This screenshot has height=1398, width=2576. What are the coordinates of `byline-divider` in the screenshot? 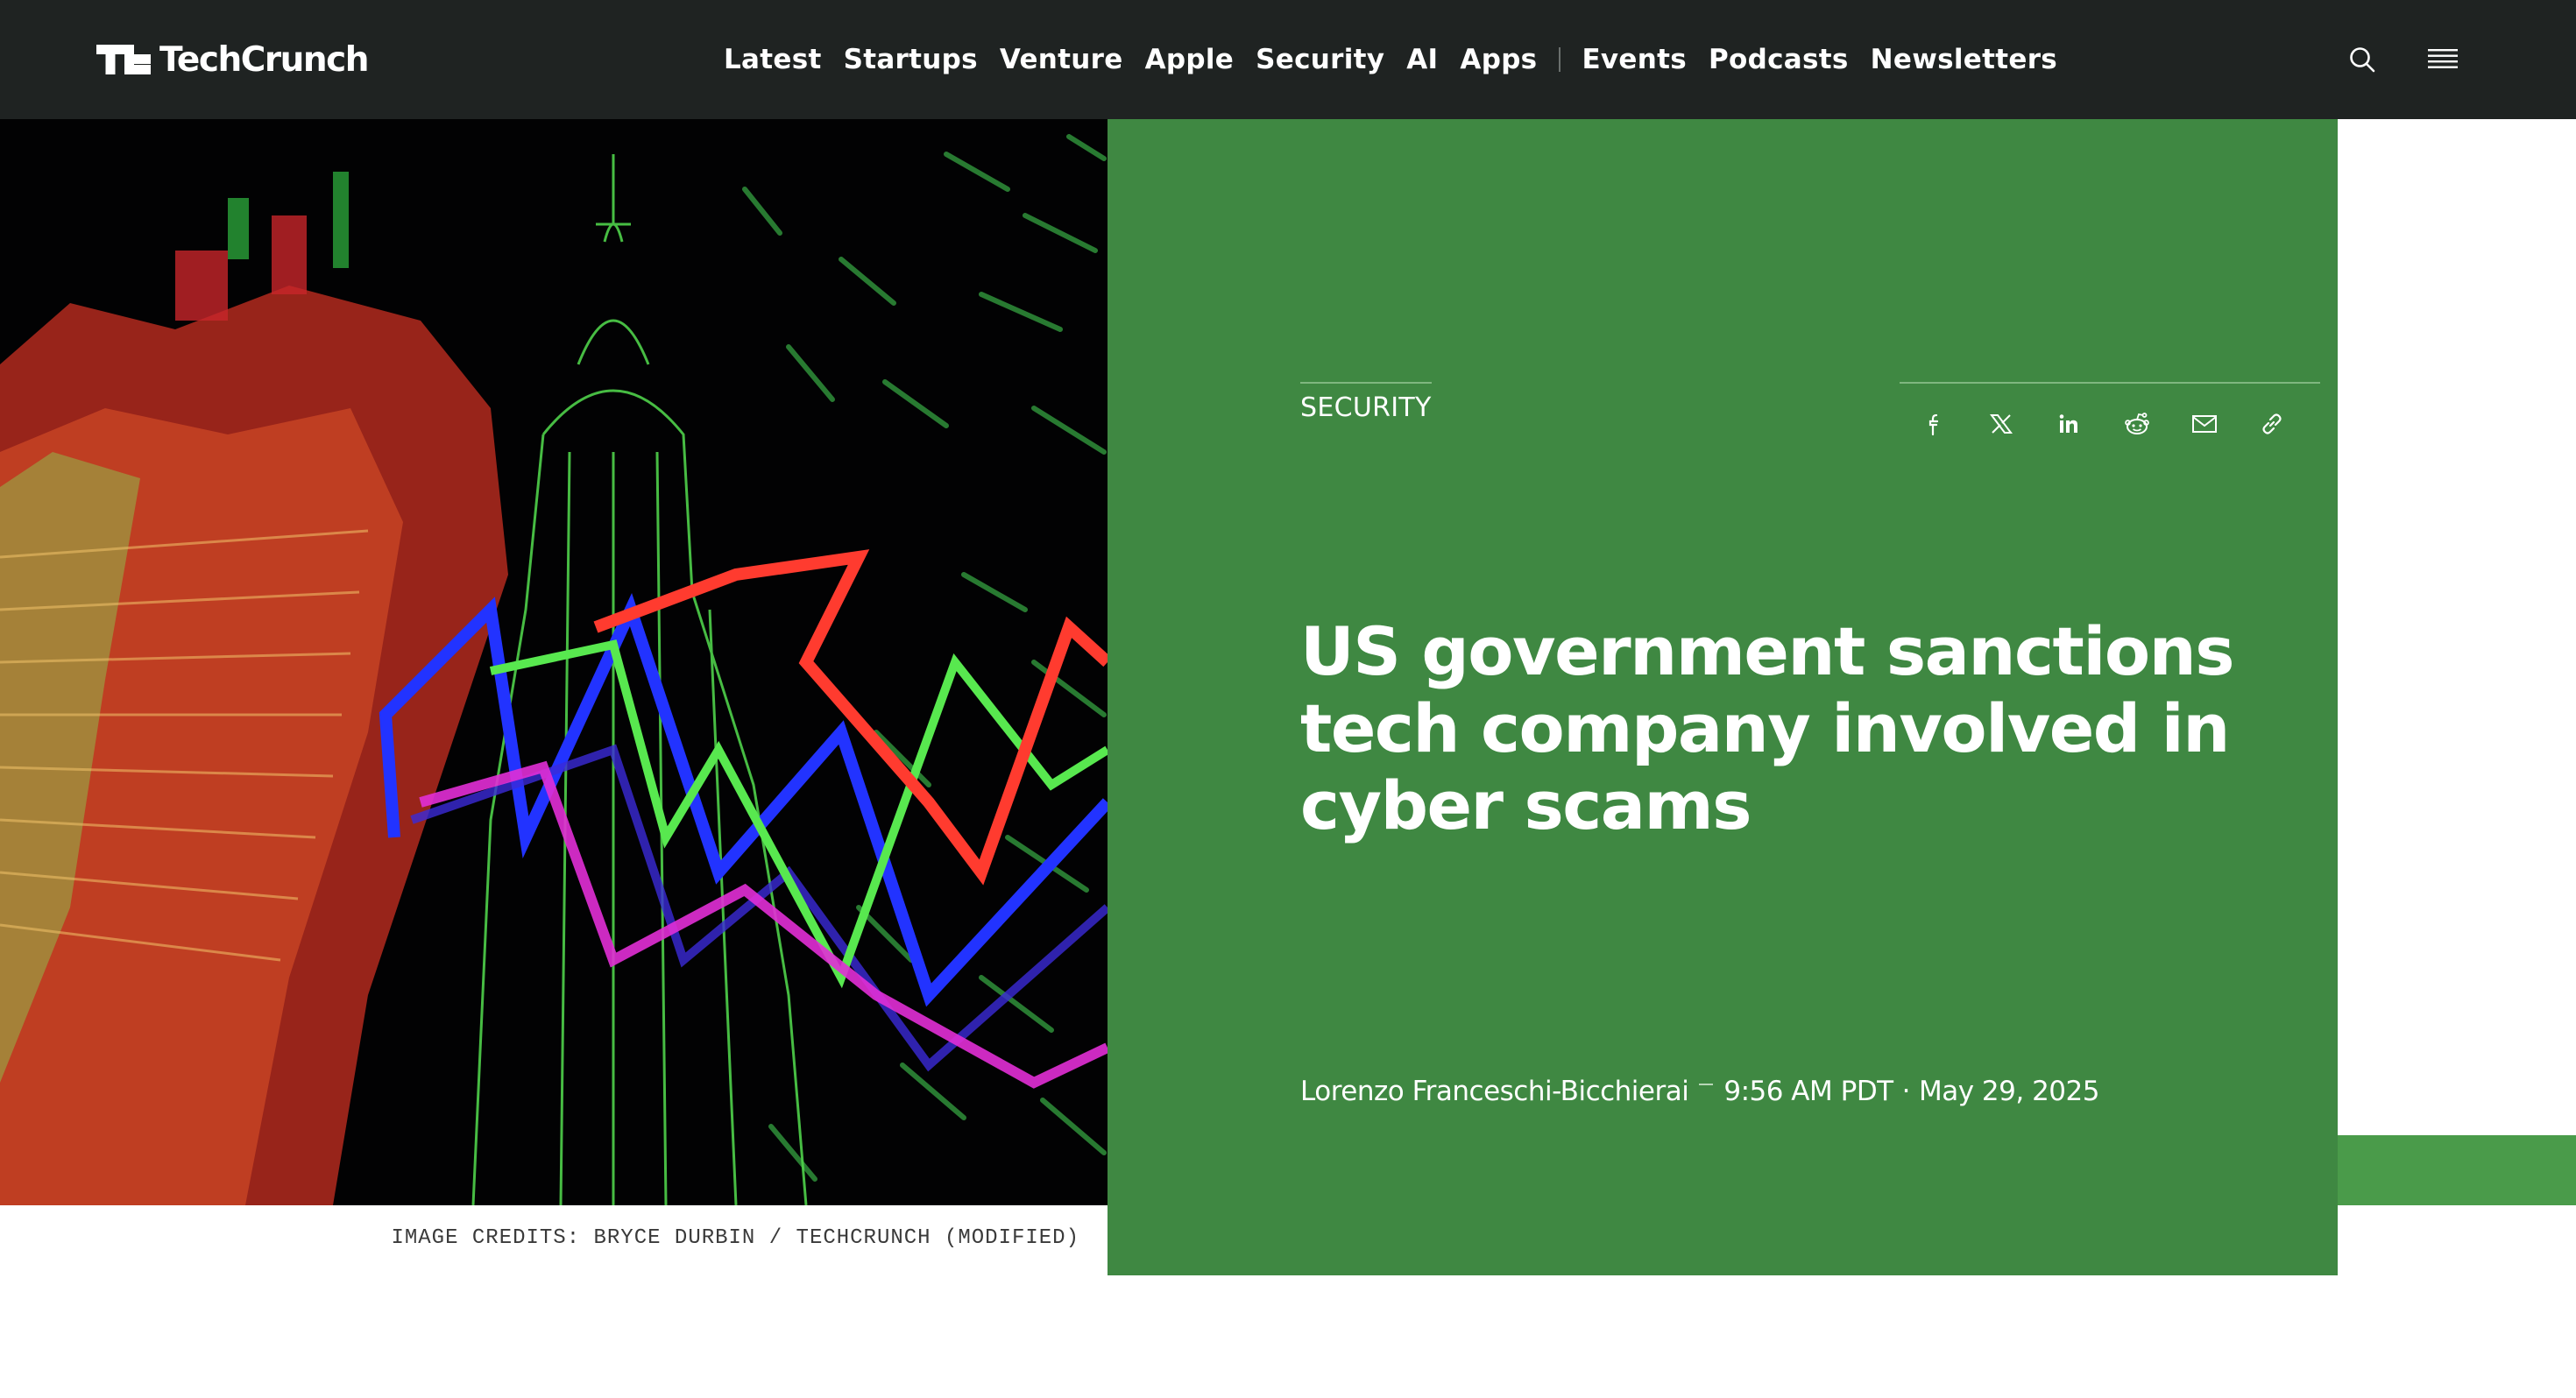 It's located at (1706, 1084).